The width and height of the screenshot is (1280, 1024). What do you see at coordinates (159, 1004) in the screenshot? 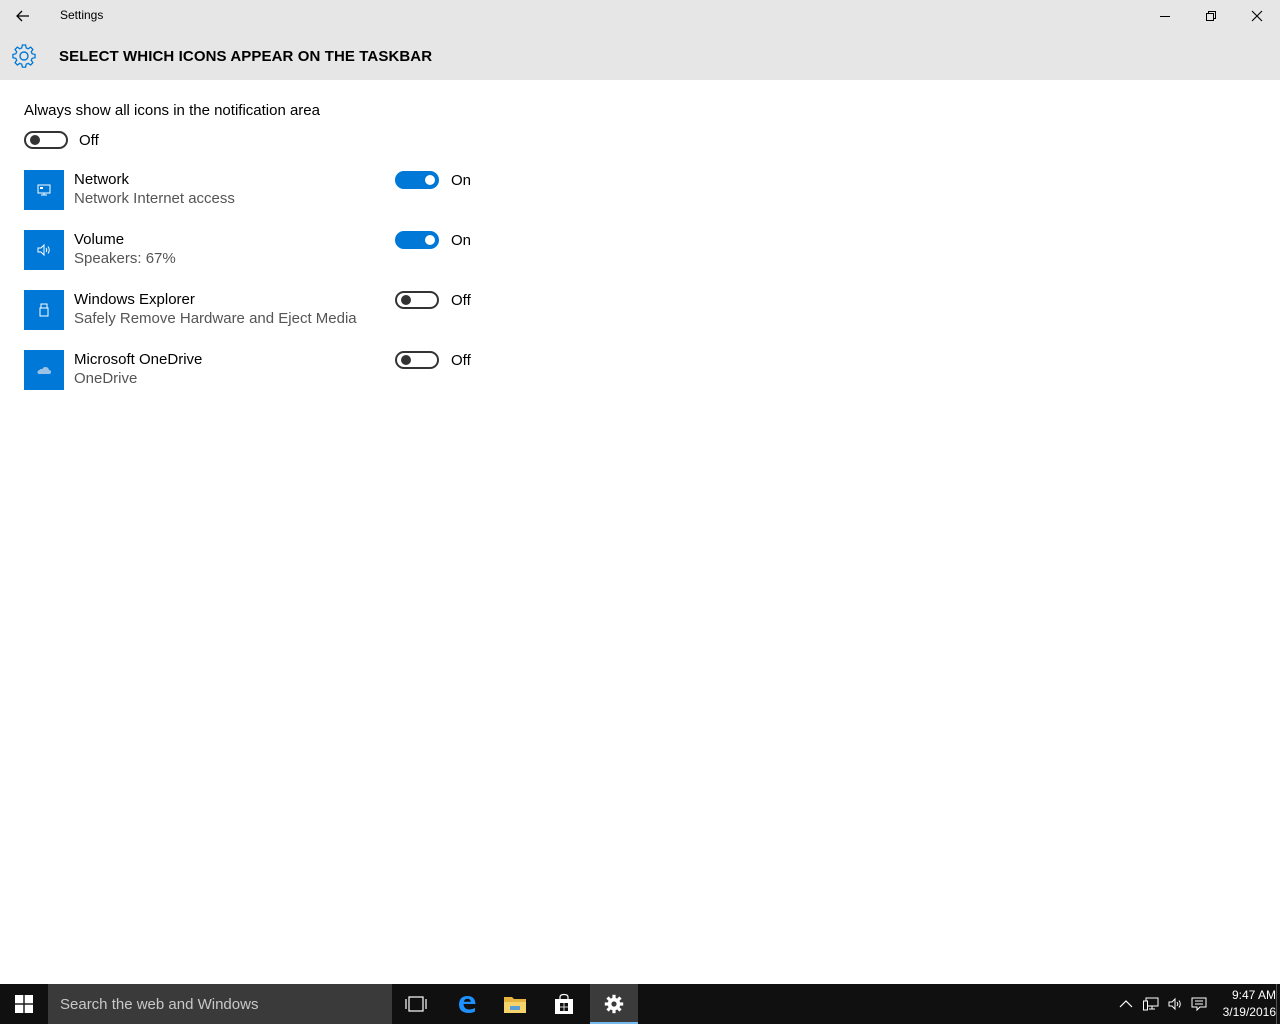
I see `search-placeholder: Search the web and Windows` at bounding box center [159, 1004].